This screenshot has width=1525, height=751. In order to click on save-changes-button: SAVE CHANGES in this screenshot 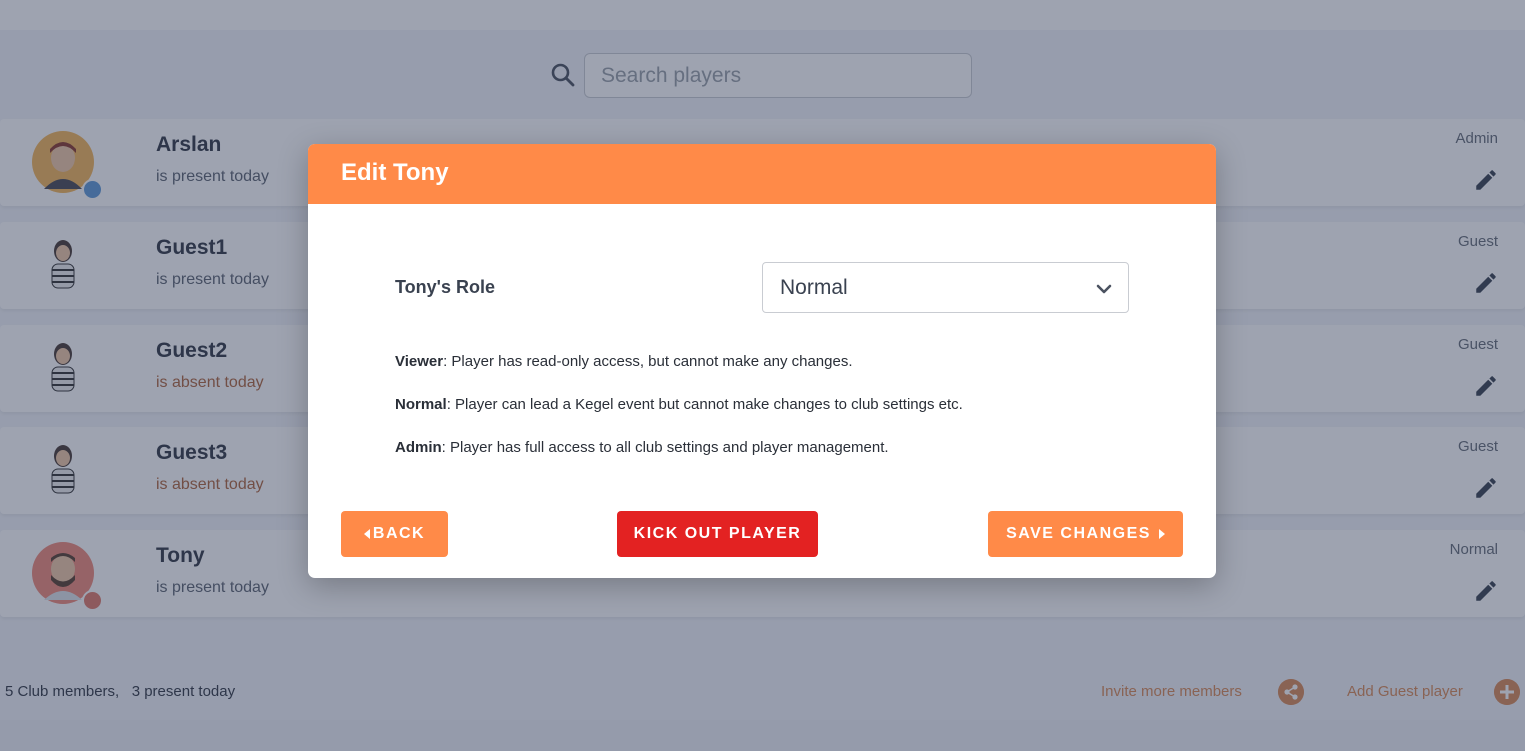, I will do `click(1085, 534)`.